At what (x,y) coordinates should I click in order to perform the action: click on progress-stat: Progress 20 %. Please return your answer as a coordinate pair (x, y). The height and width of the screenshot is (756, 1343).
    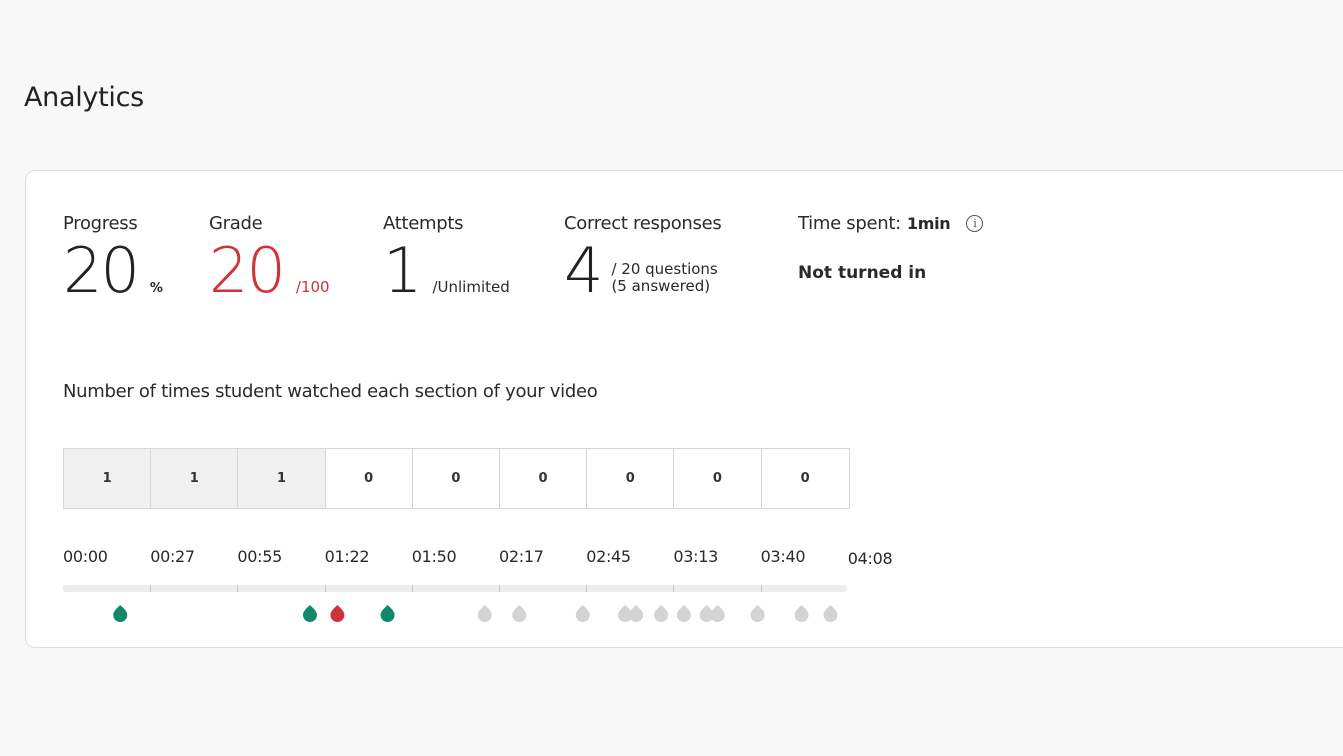
    Looking at the image, I should click on (113, 257).